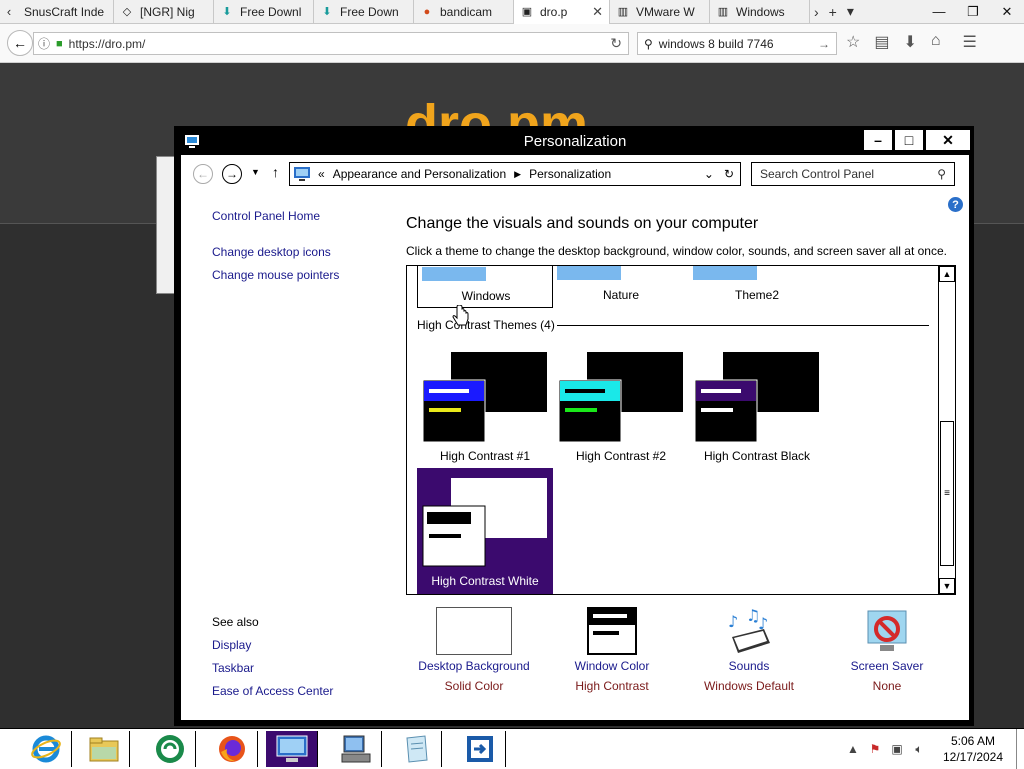  I want to click on search-icon: ⚲, so click(941, 174).